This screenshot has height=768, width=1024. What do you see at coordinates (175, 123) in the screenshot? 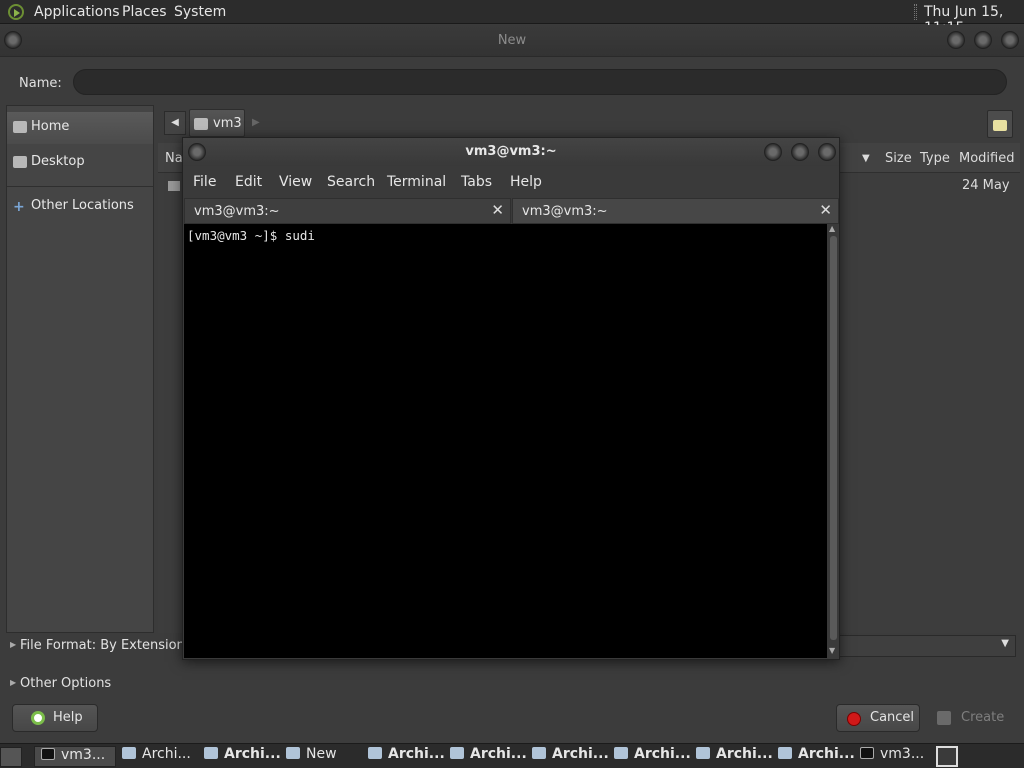
I see `path-back-button: ◀` at bounding box center [175, 123].